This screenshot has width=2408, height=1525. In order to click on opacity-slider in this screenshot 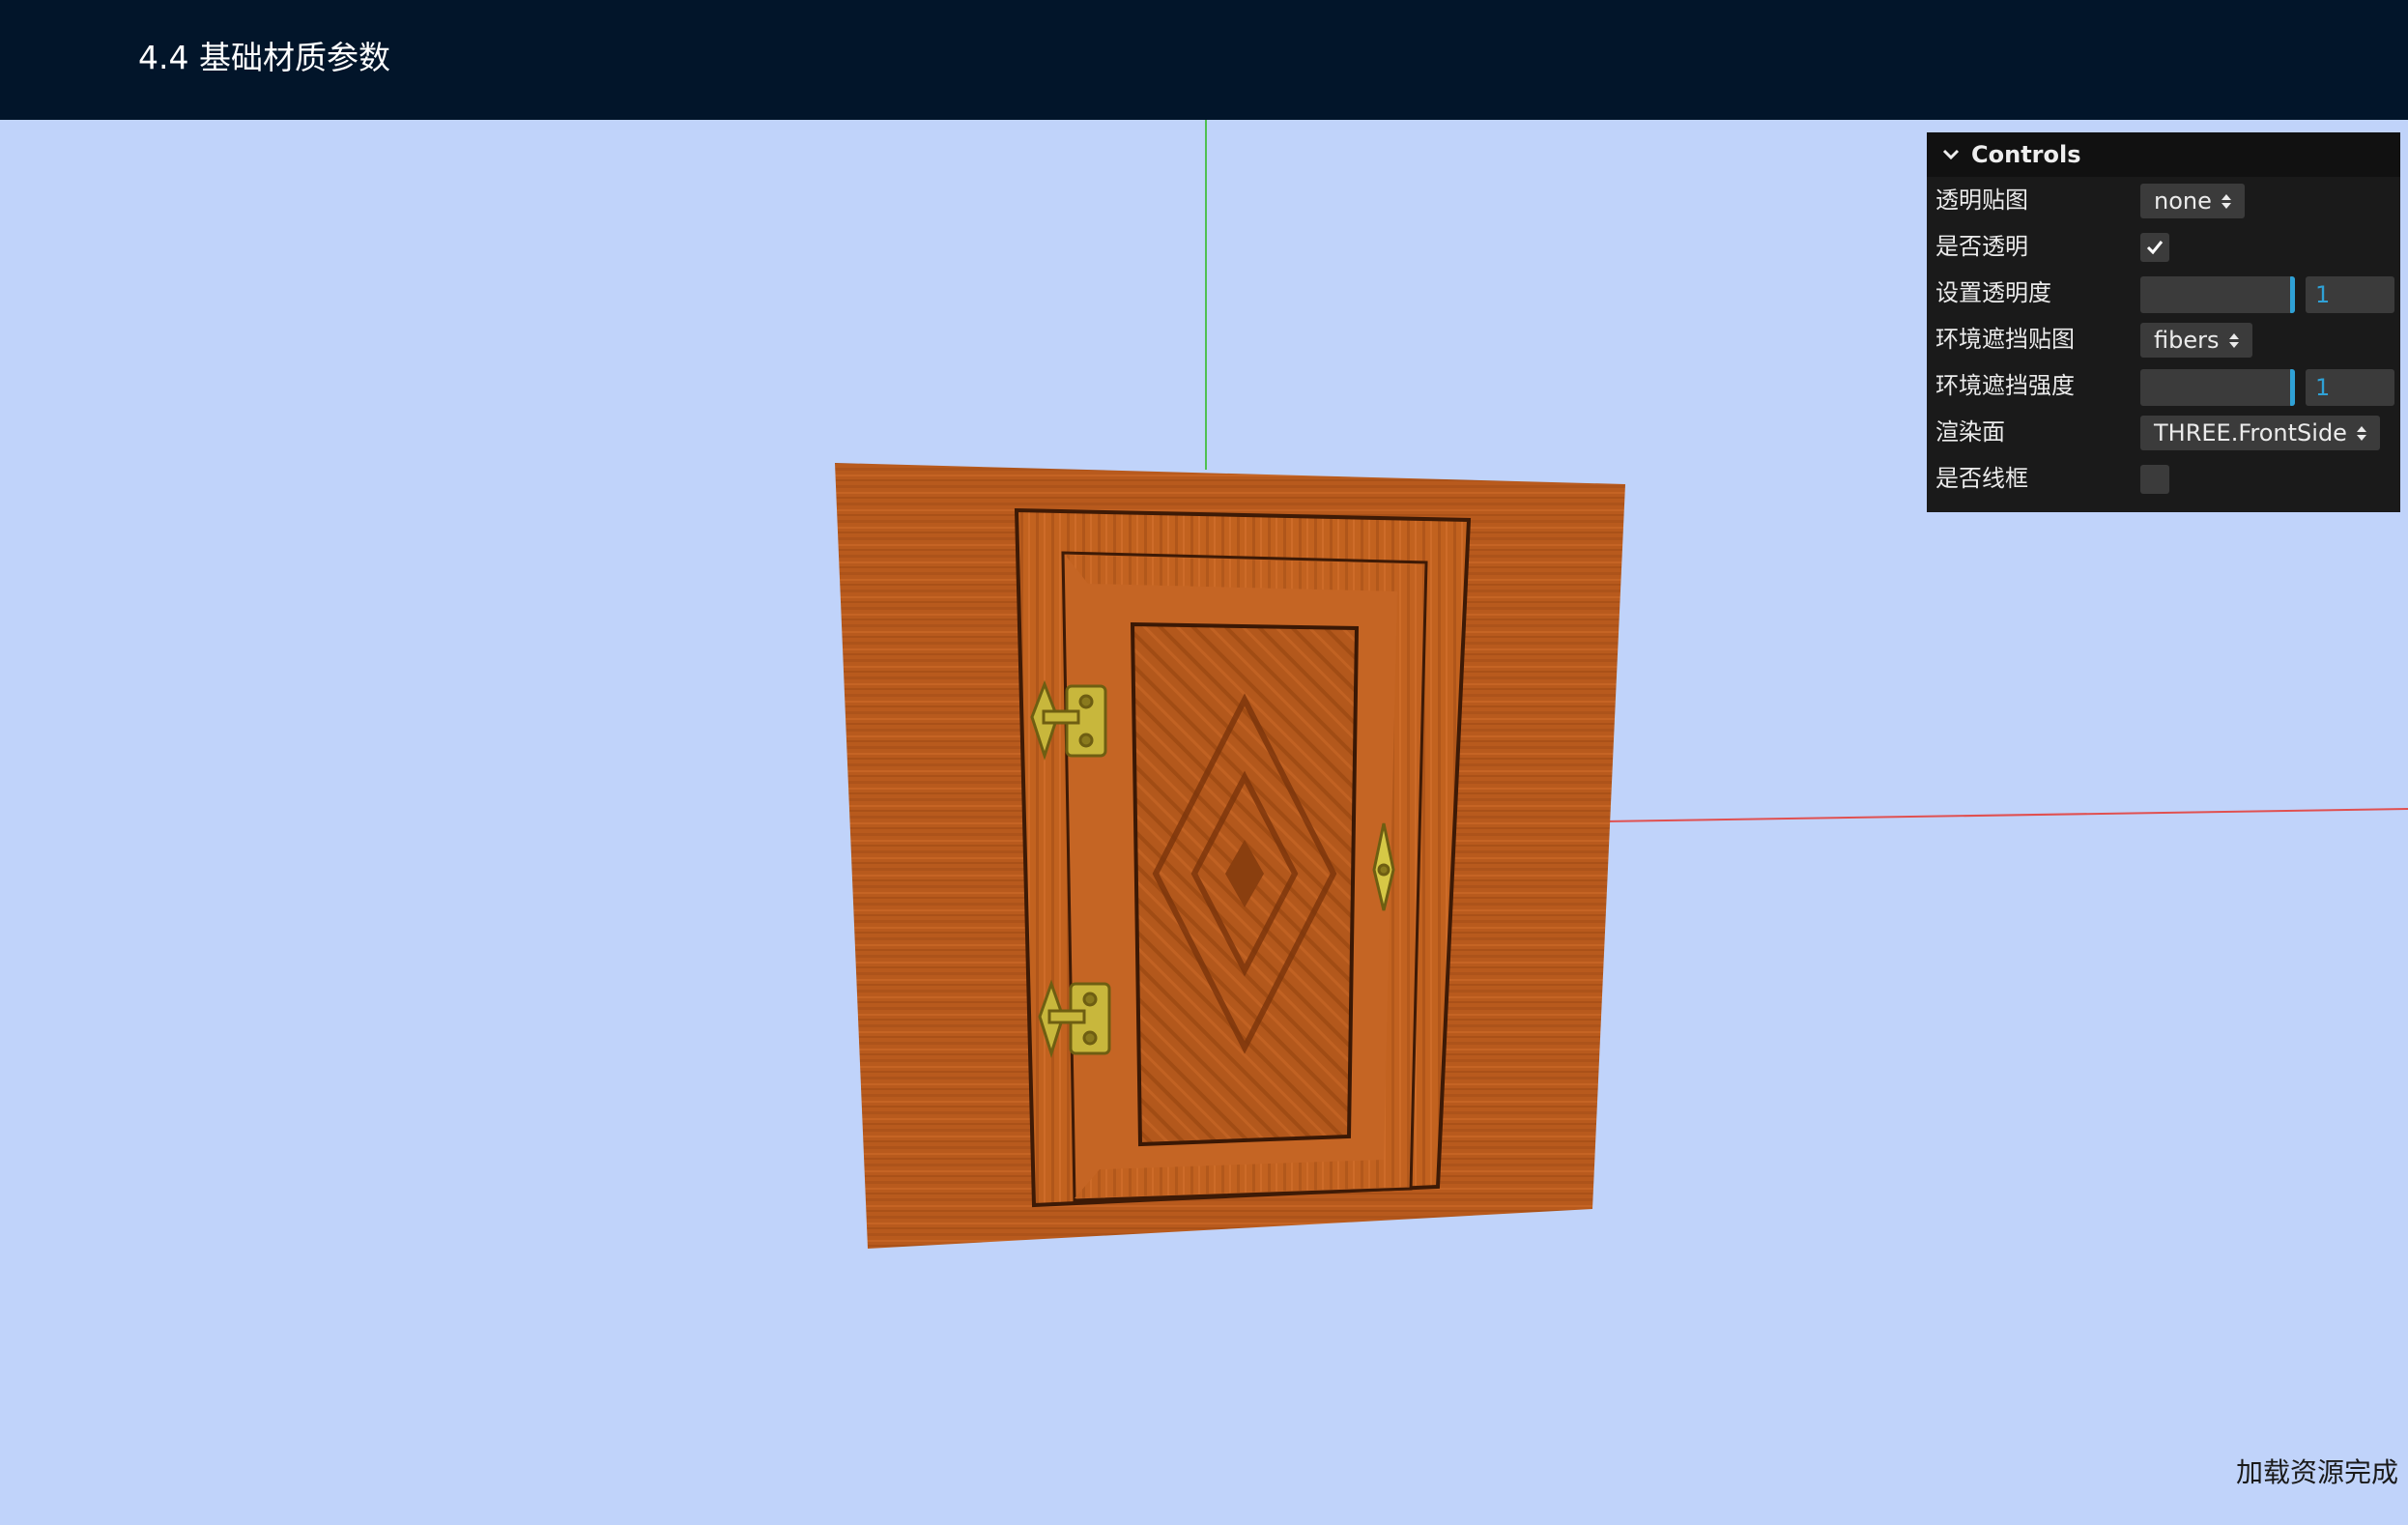, I will do `click(2218, 294)`.